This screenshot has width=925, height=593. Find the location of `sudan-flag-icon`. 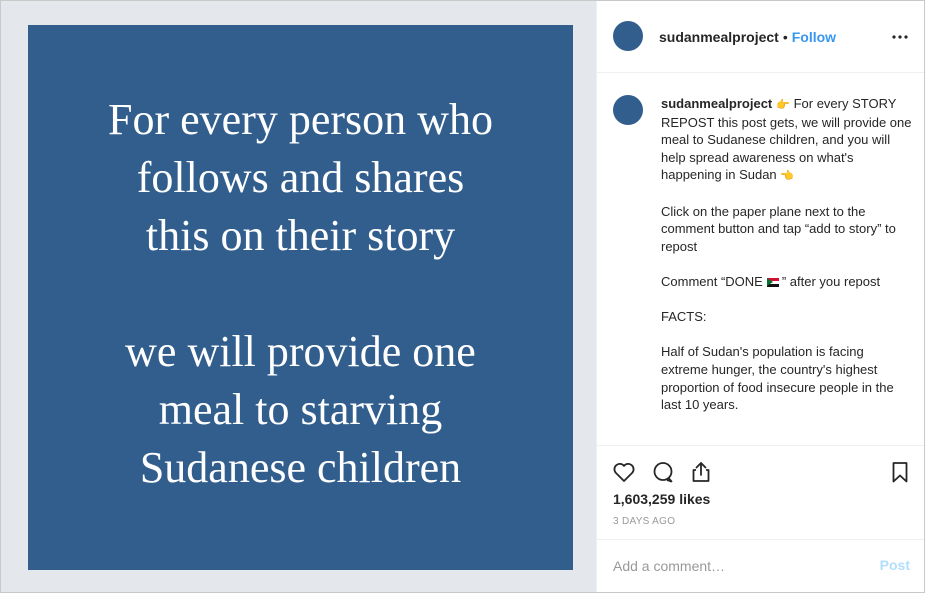

sudan-flag-icon is located at coordinates (772, 282).